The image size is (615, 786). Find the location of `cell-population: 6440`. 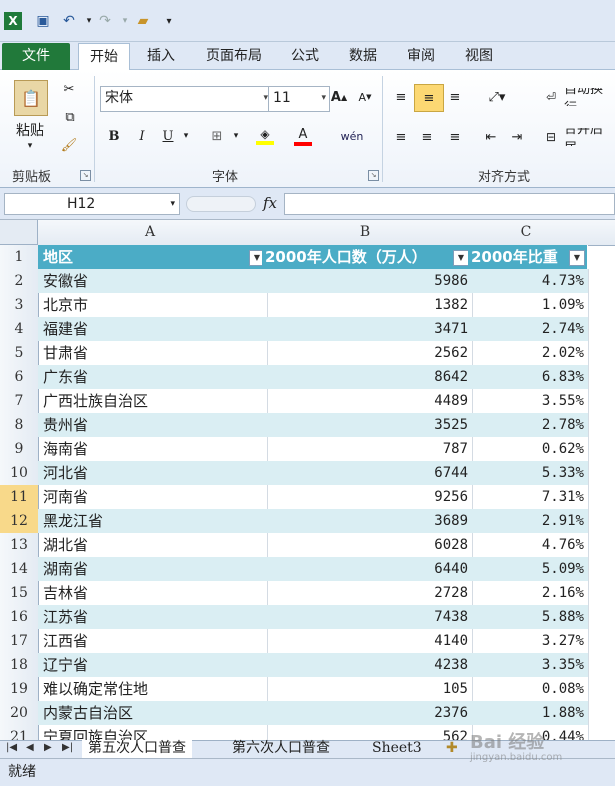

cell-population: 6440 is located at coordinates (367, 569).